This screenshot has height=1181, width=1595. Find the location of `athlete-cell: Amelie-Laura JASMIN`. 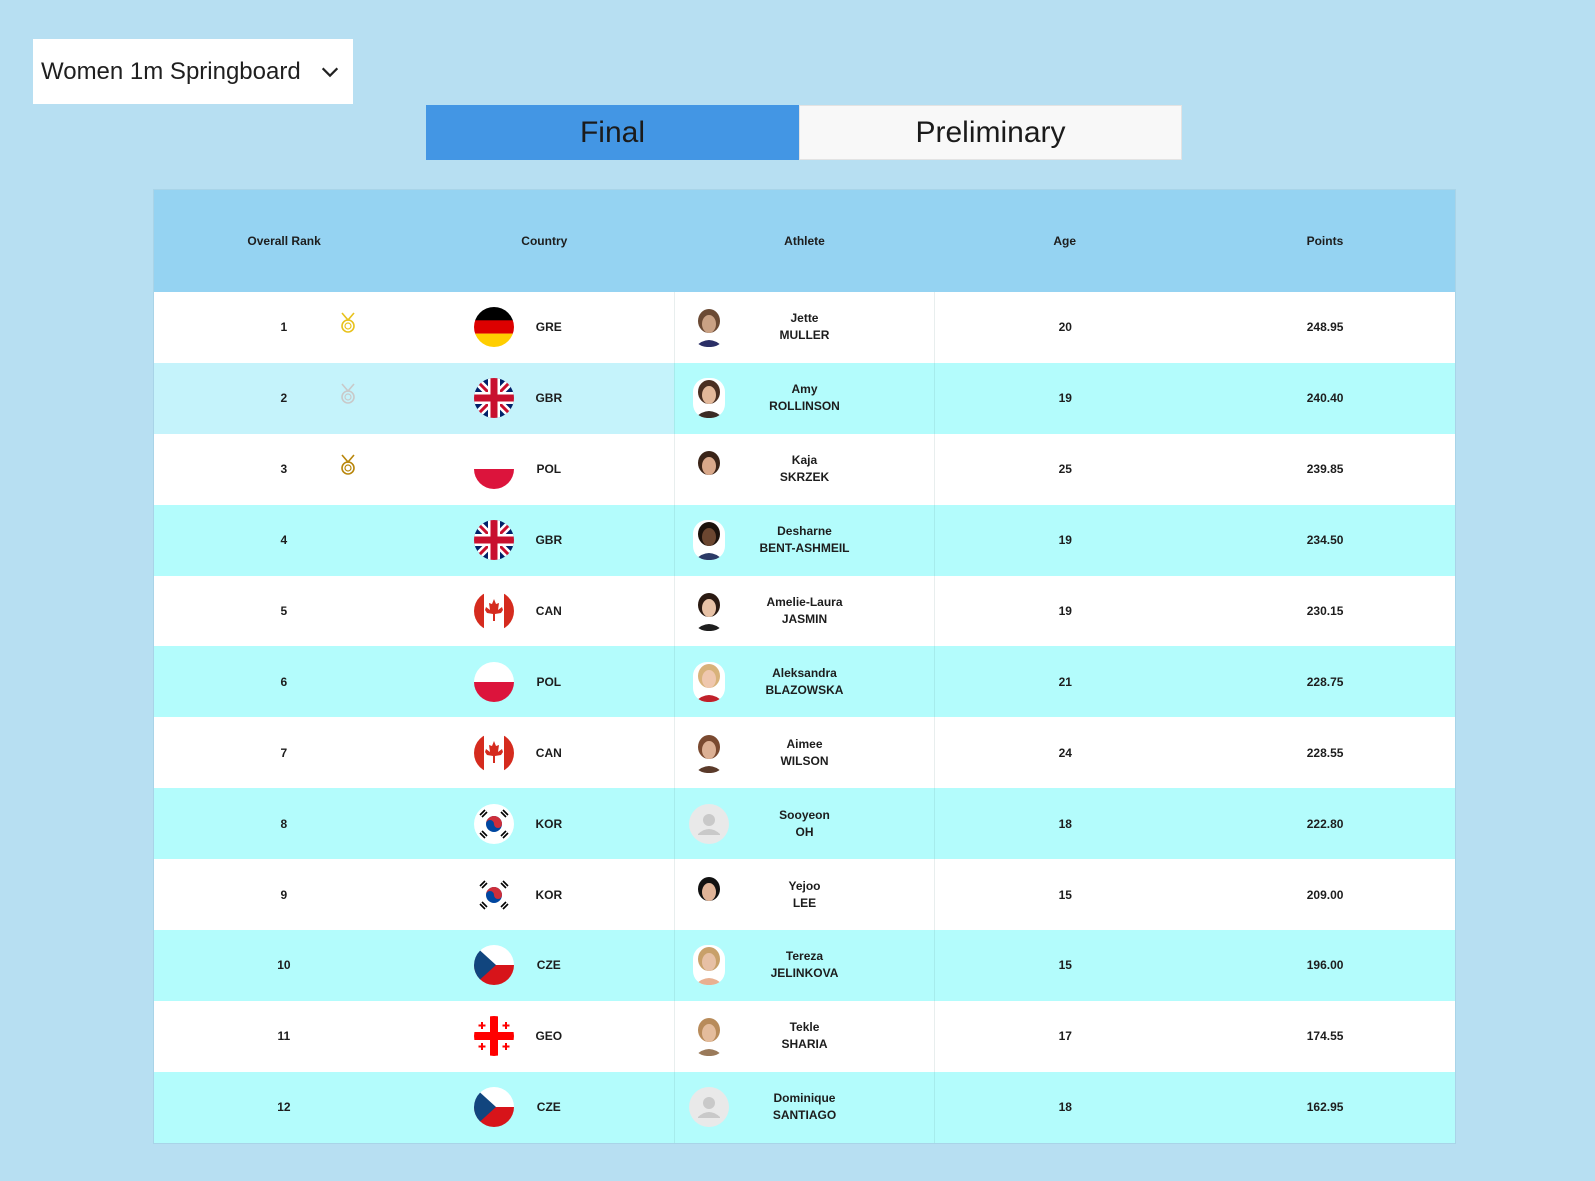

athlete-cell: Amelie-Laura JASMIN is located at coordinates (804, 611).